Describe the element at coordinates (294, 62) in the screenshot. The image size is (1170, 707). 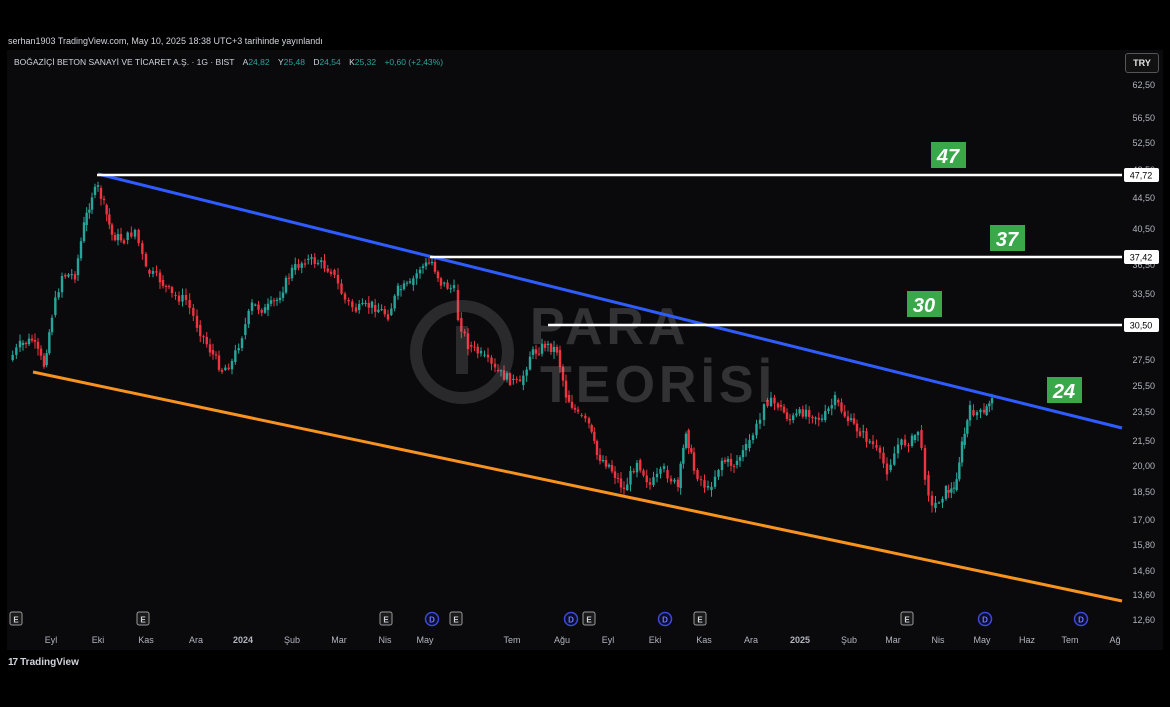
I see `high-value: 25,48` at that location.